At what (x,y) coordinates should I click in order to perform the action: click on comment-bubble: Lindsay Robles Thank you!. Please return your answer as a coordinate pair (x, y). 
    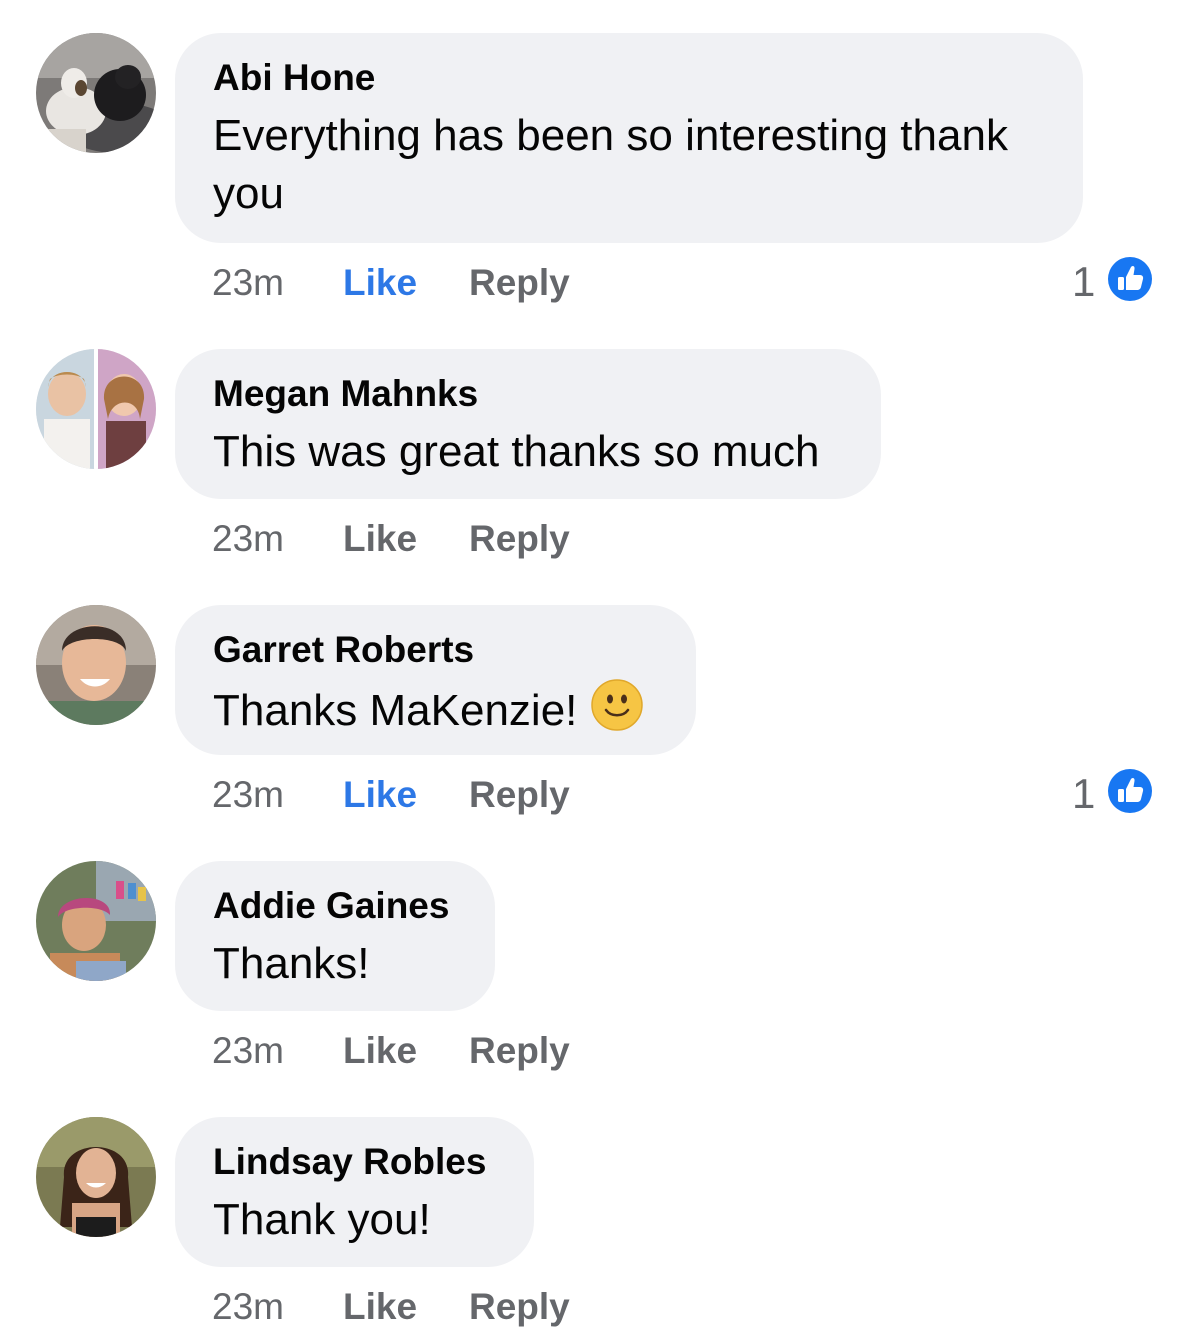
    Looking at the image, I should click on (354, 1192).